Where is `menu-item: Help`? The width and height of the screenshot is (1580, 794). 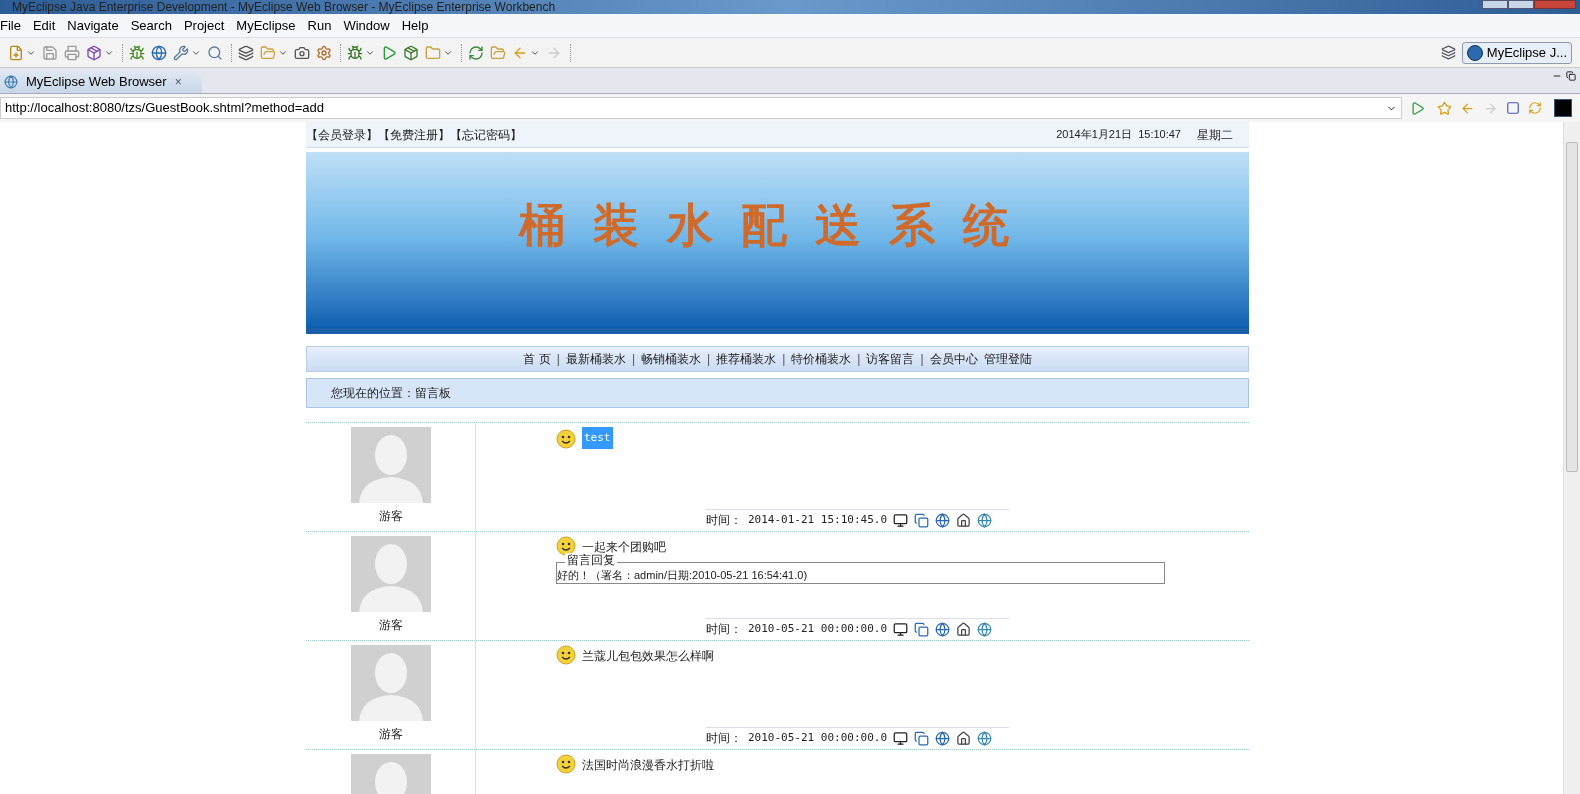
menu-item: Help is located at coordinates (415, 25).